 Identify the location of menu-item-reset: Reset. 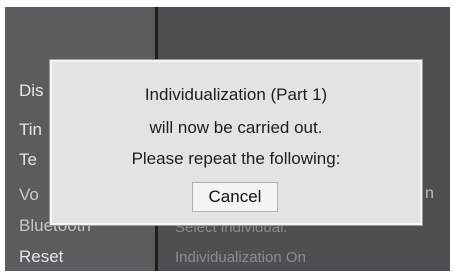
(41, 257).